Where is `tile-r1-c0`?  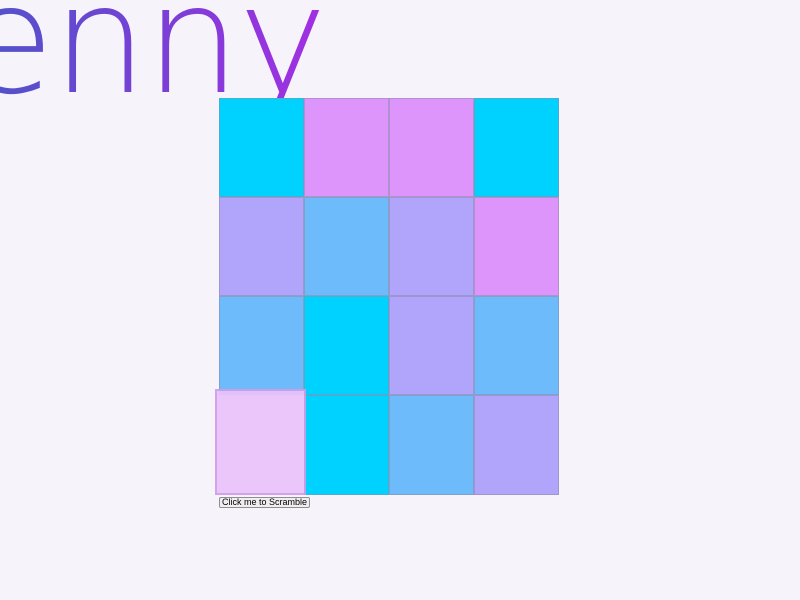 tile-r1-c0 is located at coordinates (261, 246).